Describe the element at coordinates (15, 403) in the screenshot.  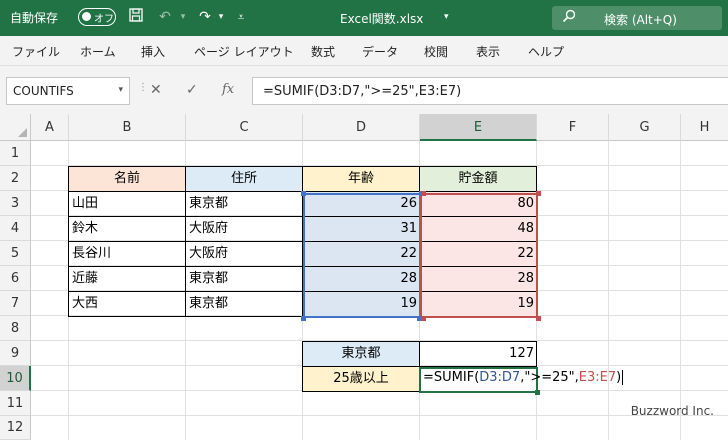
I see `row-header-11: 11` at that location.